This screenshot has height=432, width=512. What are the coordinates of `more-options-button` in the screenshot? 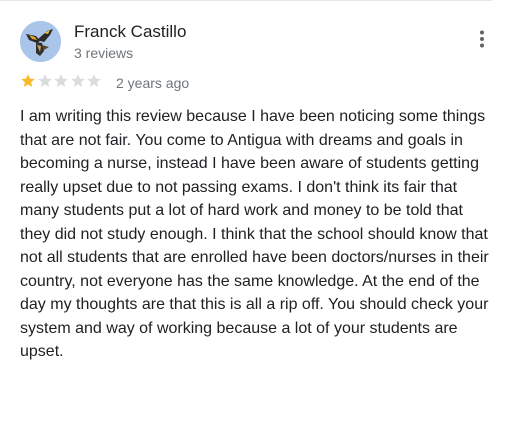 It's located at (482, 39).